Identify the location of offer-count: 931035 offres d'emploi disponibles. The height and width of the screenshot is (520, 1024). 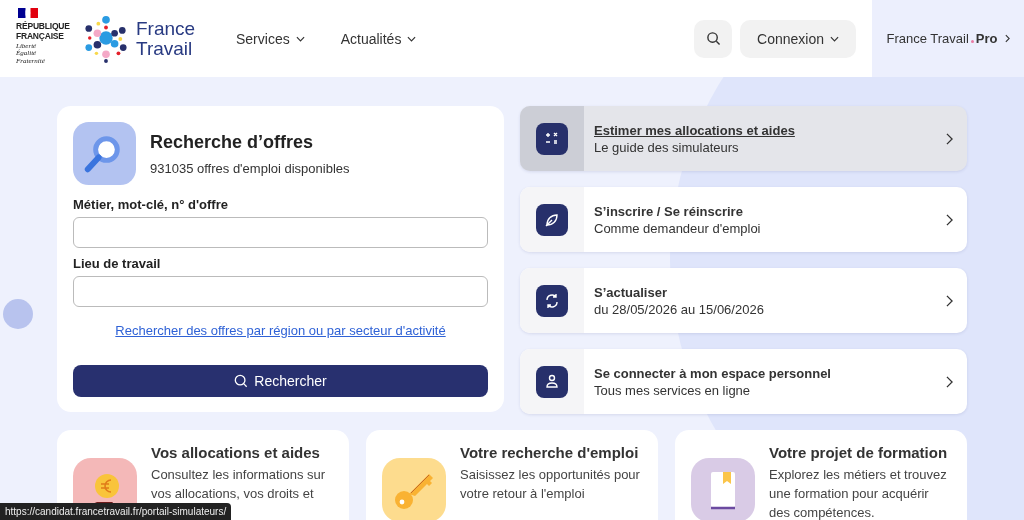
(250, 168).